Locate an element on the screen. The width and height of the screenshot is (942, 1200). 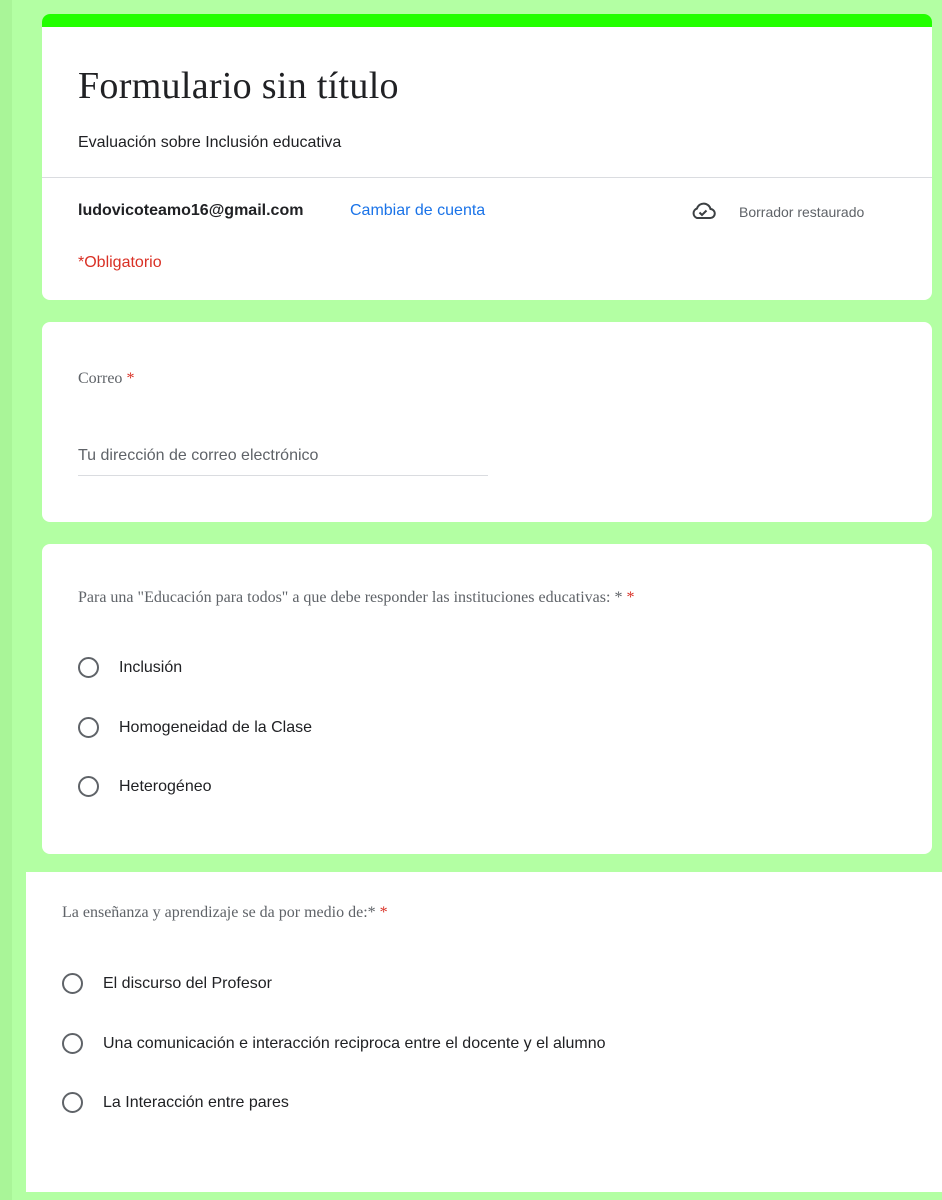
radio-option-label: Heterogéneo is located at coordinates (165, 786).